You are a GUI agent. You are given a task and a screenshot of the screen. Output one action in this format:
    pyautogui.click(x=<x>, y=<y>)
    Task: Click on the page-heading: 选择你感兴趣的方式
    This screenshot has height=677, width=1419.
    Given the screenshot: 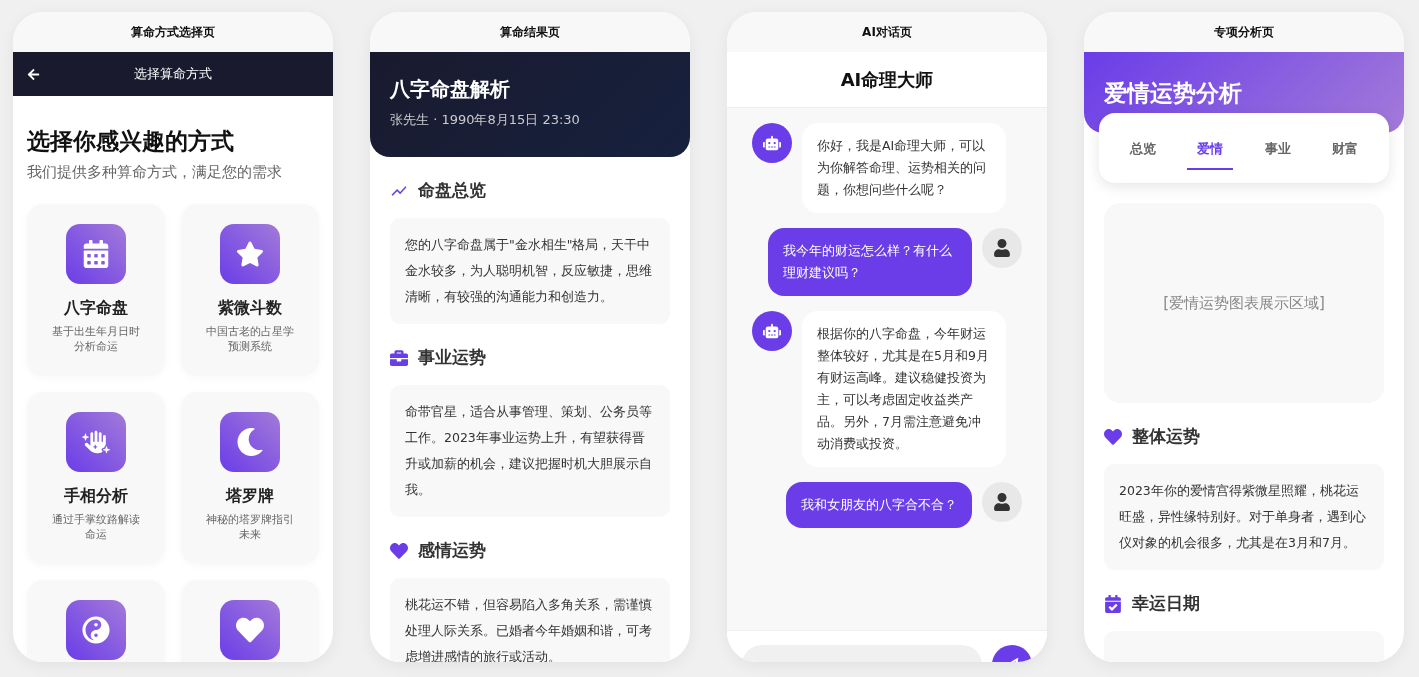 What is the action you would take?
    pyautogui.click(x=131, y=141)
    